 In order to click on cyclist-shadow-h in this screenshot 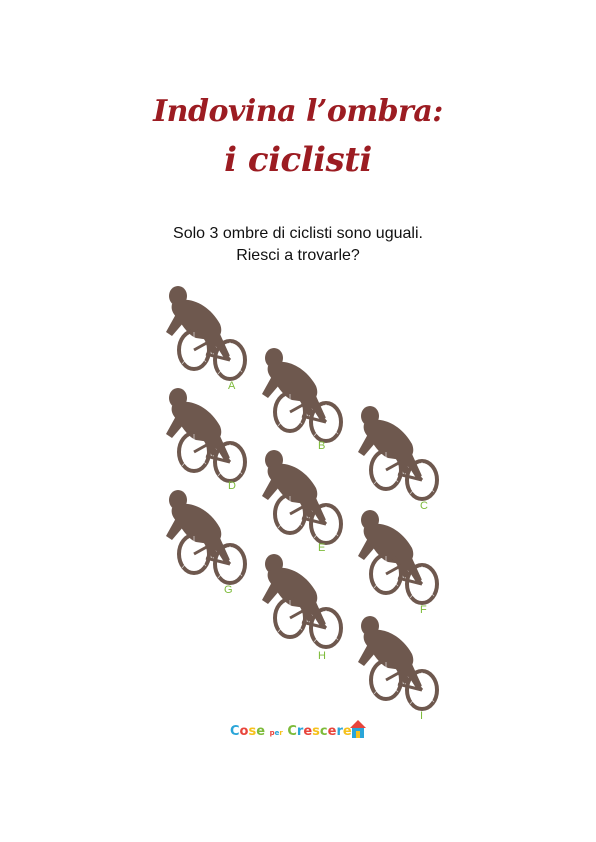, I will do `click(304, 602)`.